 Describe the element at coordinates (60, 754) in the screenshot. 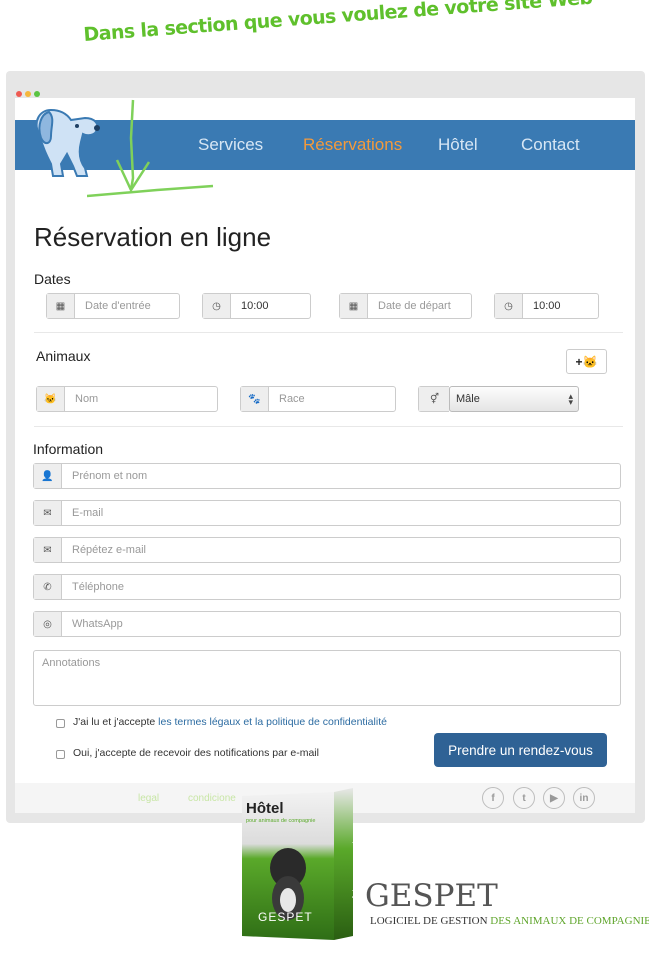

I see `notifications-checkbox` at that location.